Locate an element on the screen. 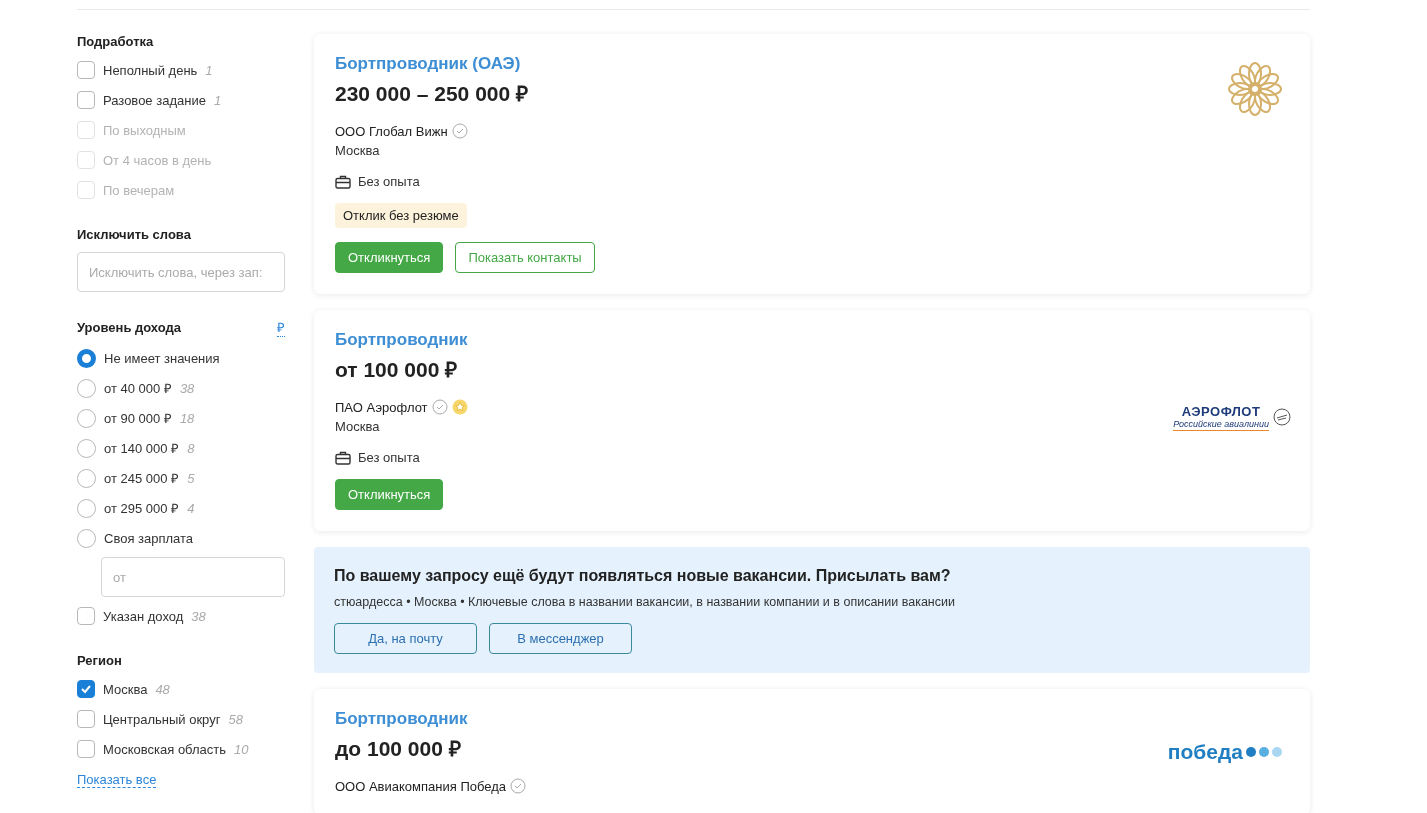 This screenshot has width=1427, height=813. option-label: Московская область is located at coordinates (165, 749).